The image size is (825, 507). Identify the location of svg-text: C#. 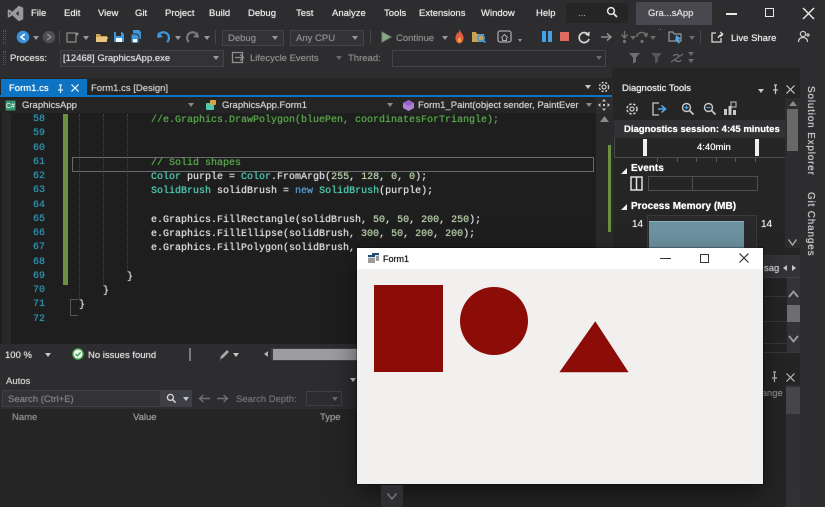
(10, 106).